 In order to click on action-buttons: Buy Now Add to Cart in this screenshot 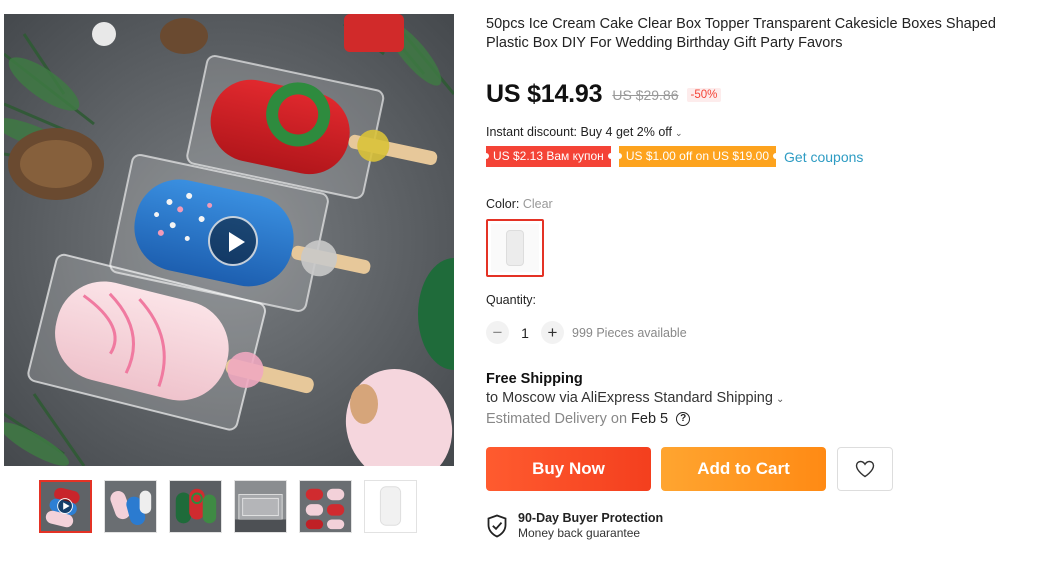, I will do `click(760, 469)`.